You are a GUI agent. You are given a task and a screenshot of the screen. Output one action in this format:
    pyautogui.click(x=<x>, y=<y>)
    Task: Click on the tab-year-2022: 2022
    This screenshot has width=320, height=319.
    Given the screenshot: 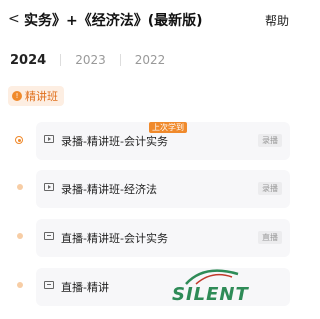 What is the action you would take?
    pyautogui.click(x=150, y=60)
    